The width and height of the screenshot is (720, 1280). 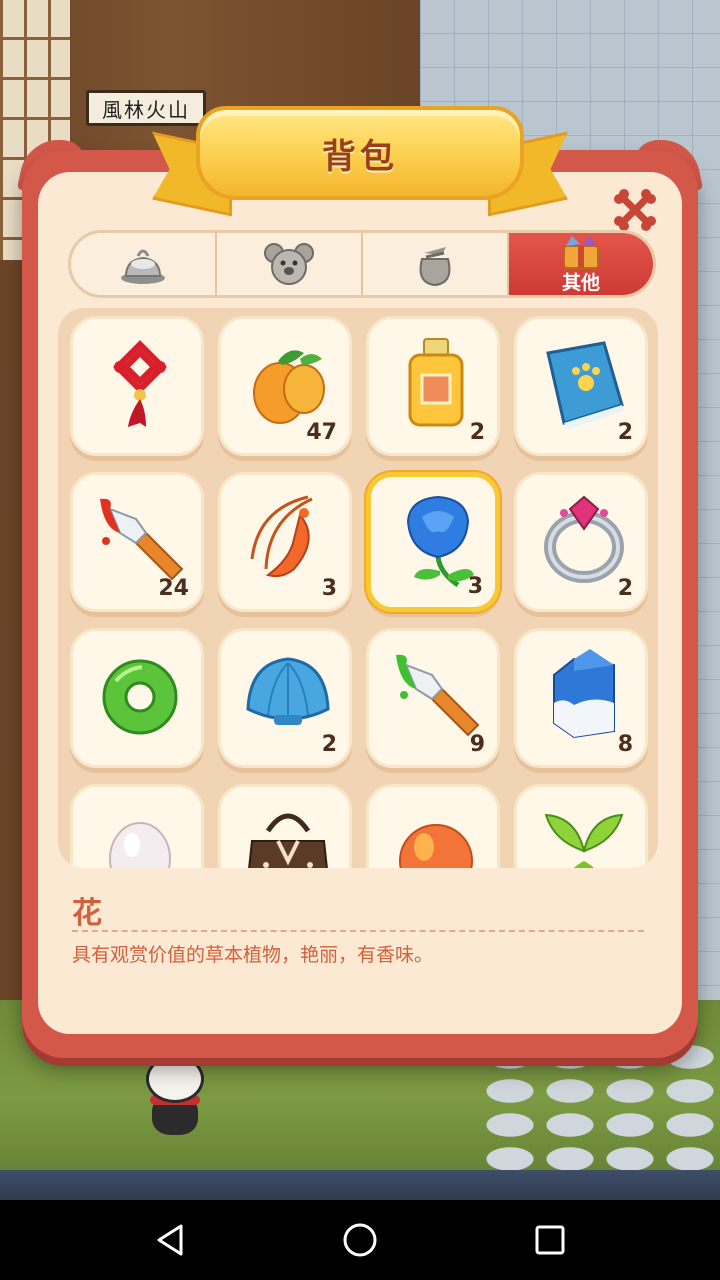 I want to click on crossed-bones-icon, so click(x=635, y=210).